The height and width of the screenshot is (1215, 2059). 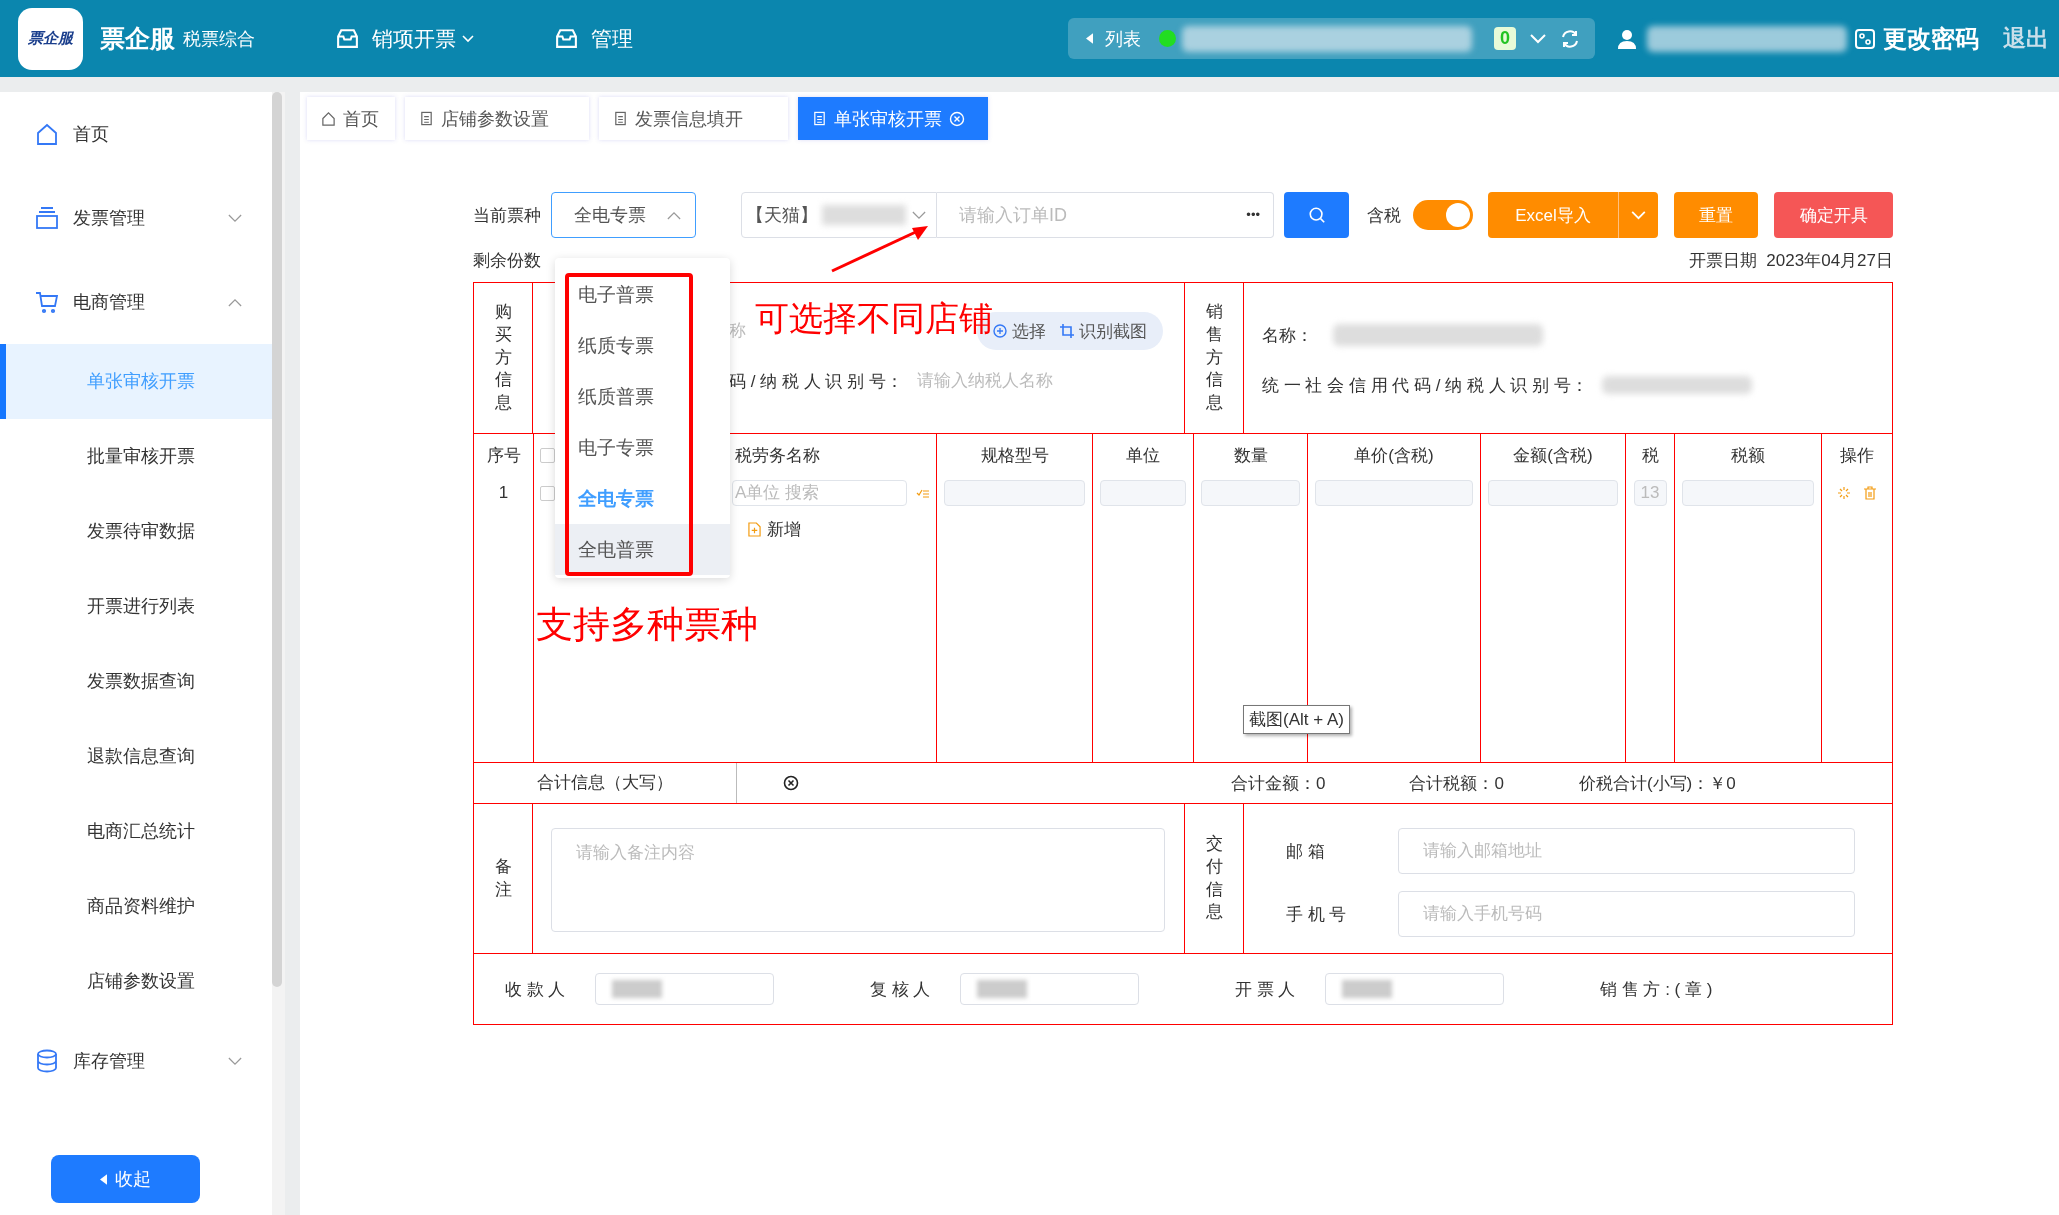 What do you see at coordinates (1656, 989) in the screenshot?
I see `seller-stamp-label: 销 售 方 : ( 章 )` at bounding box center [1656, 989].